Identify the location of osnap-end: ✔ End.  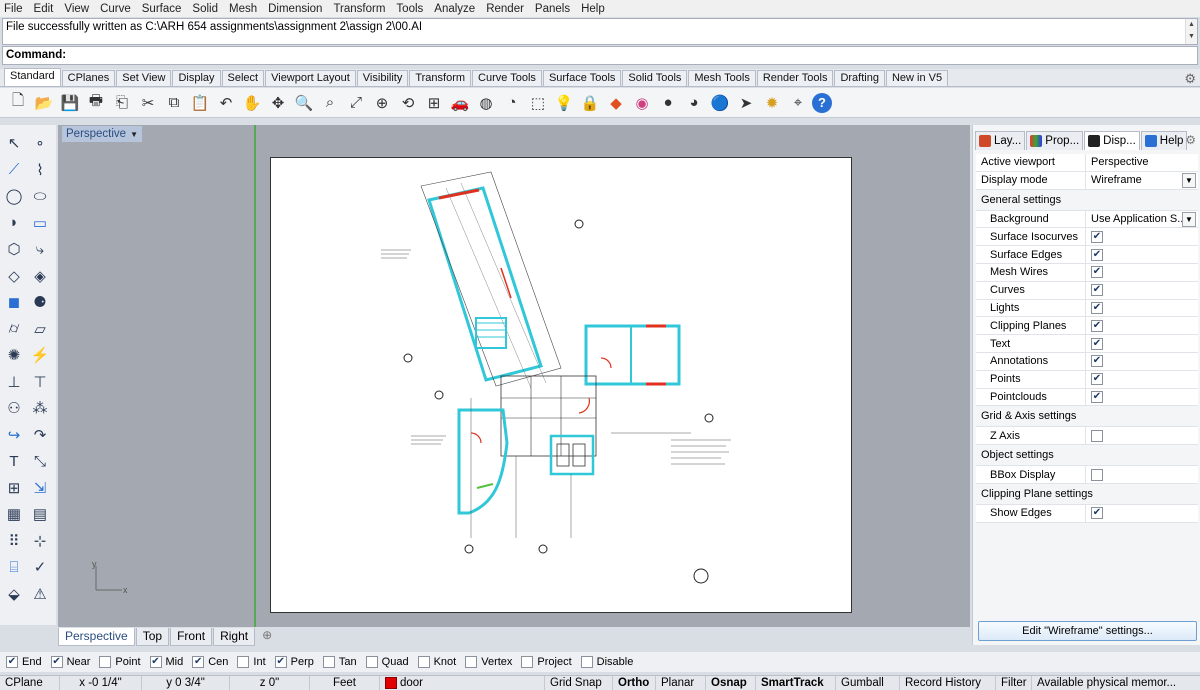
(24, 662).